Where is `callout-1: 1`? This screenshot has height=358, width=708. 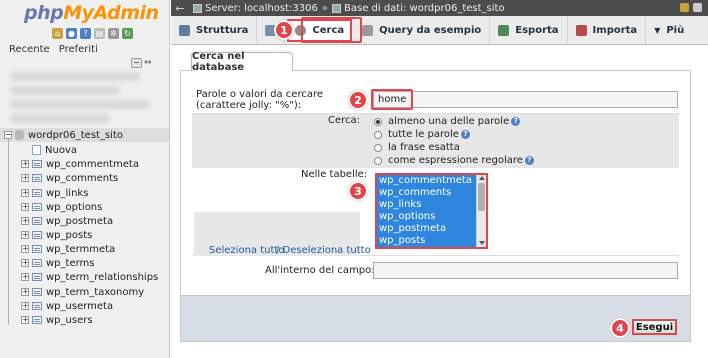 callout-1: 1 is located at coordinates (284, 30).